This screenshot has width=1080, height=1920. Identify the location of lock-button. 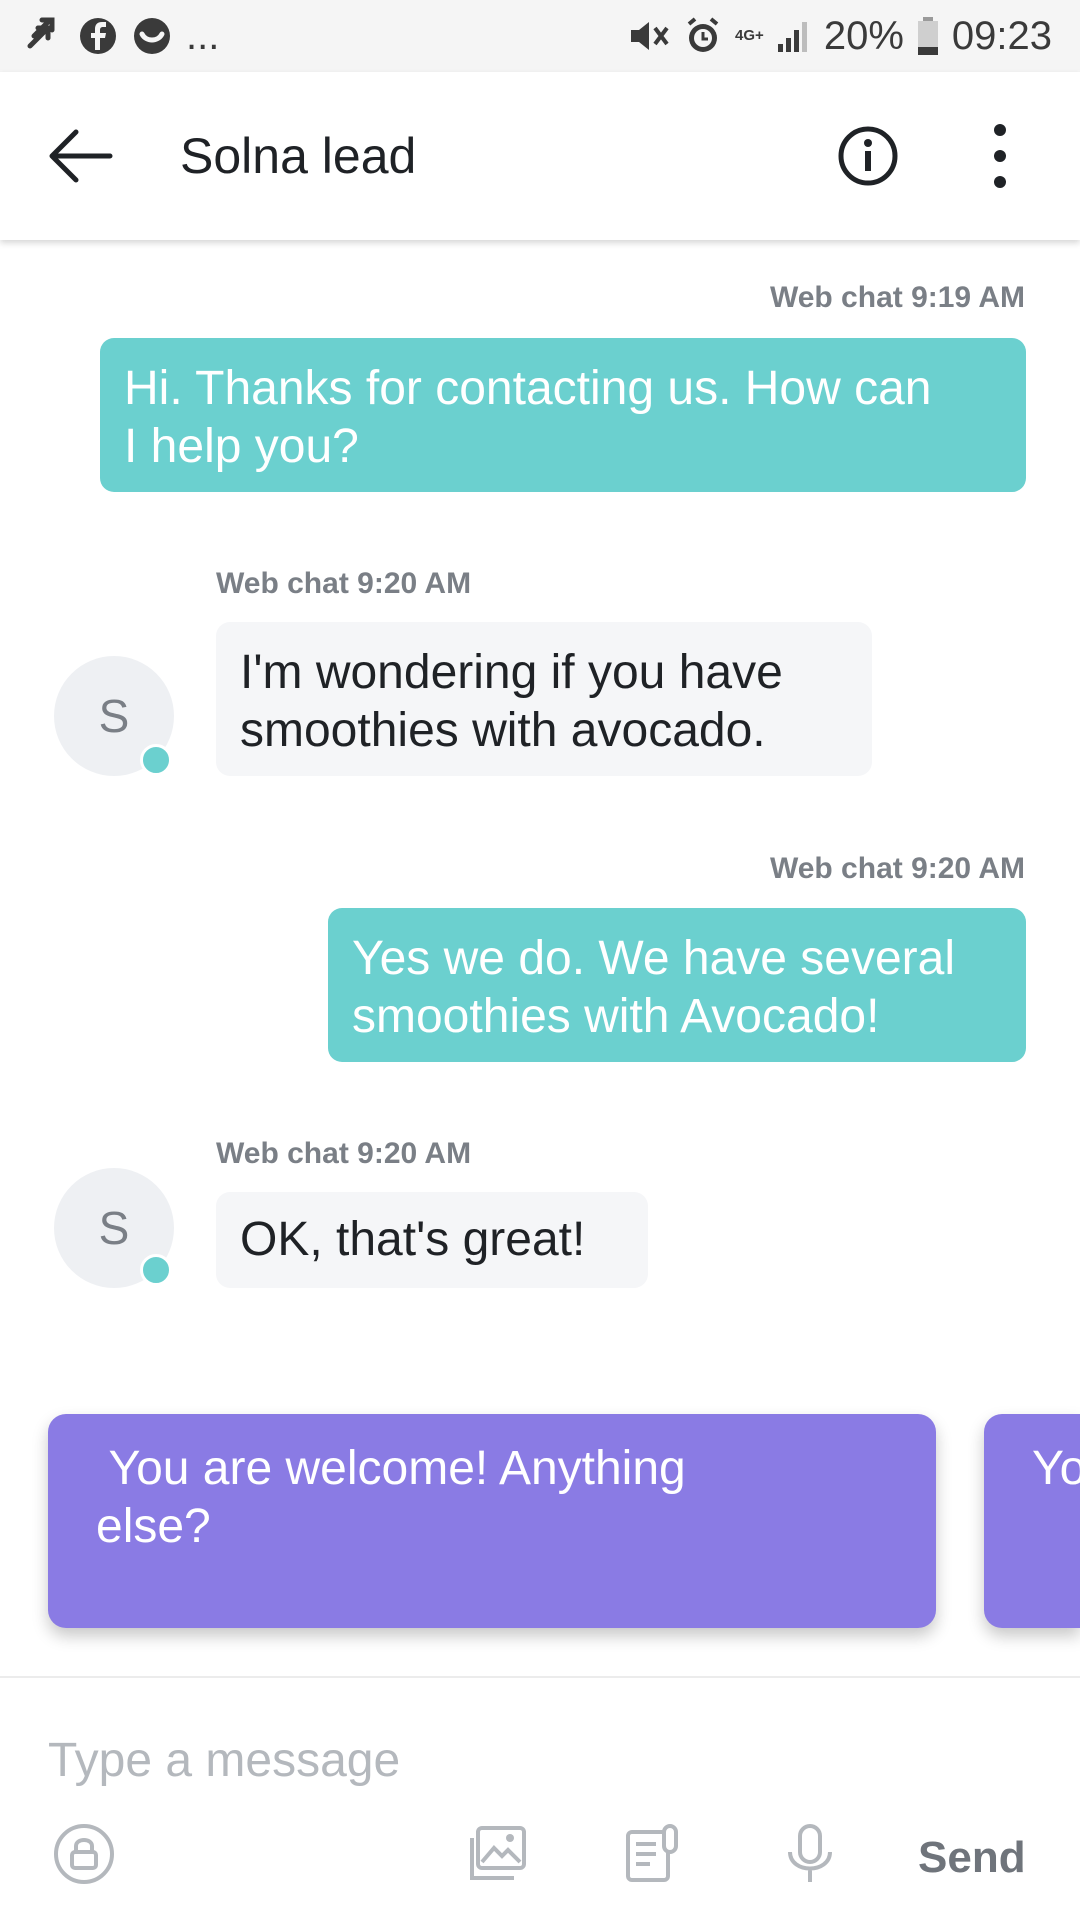
(84, 1854).